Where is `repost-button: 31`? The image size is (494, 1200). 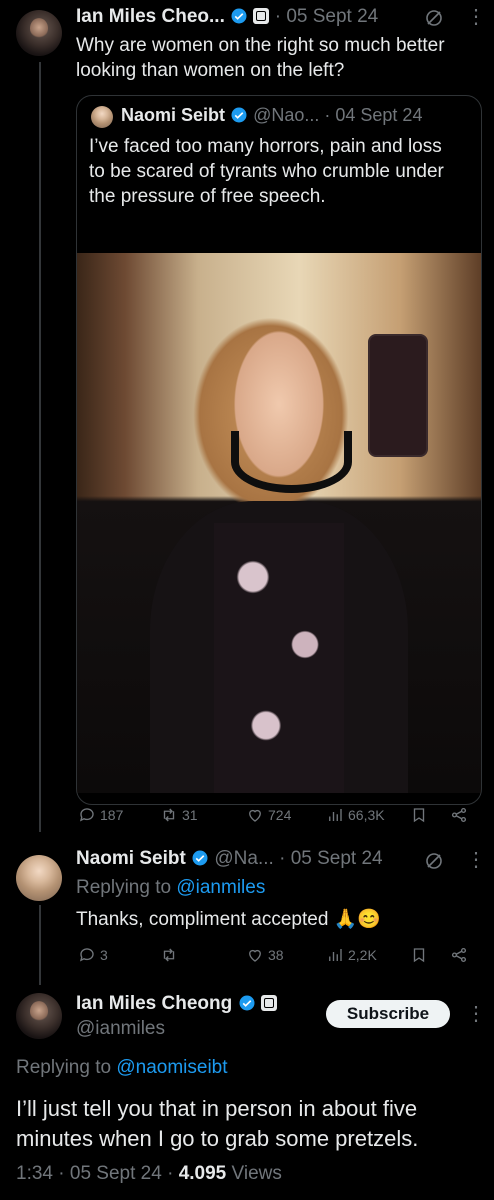
repost-button: 31 is located at coordinates (179, 815).